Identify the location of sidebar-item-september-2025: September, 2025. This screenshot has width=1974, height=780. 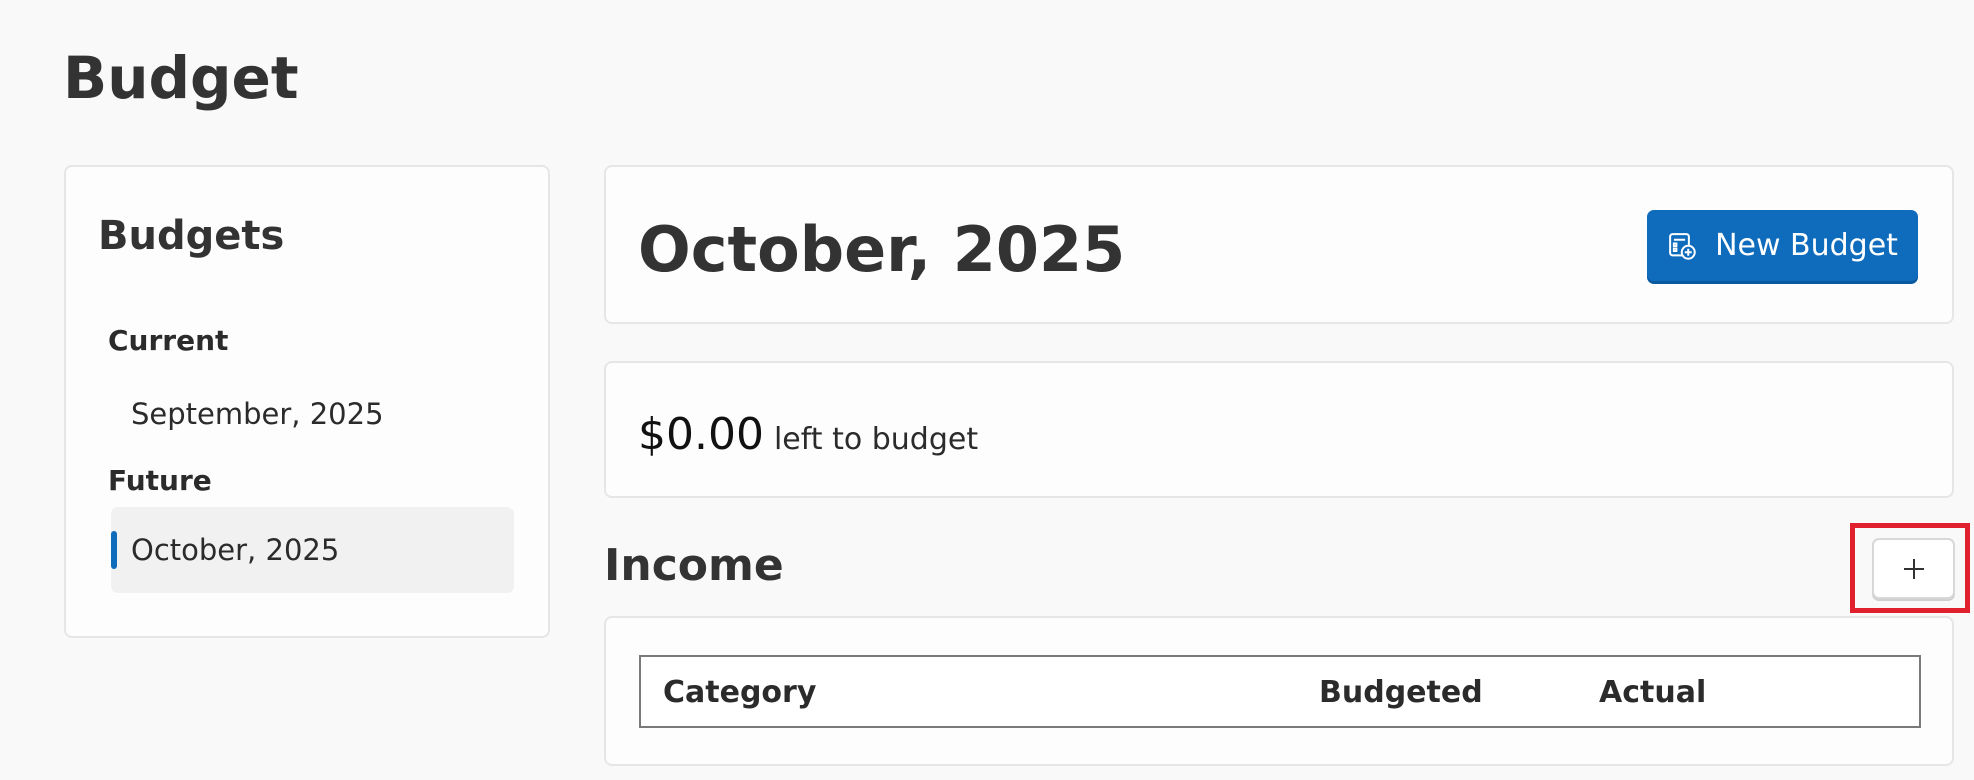
(312, 414).